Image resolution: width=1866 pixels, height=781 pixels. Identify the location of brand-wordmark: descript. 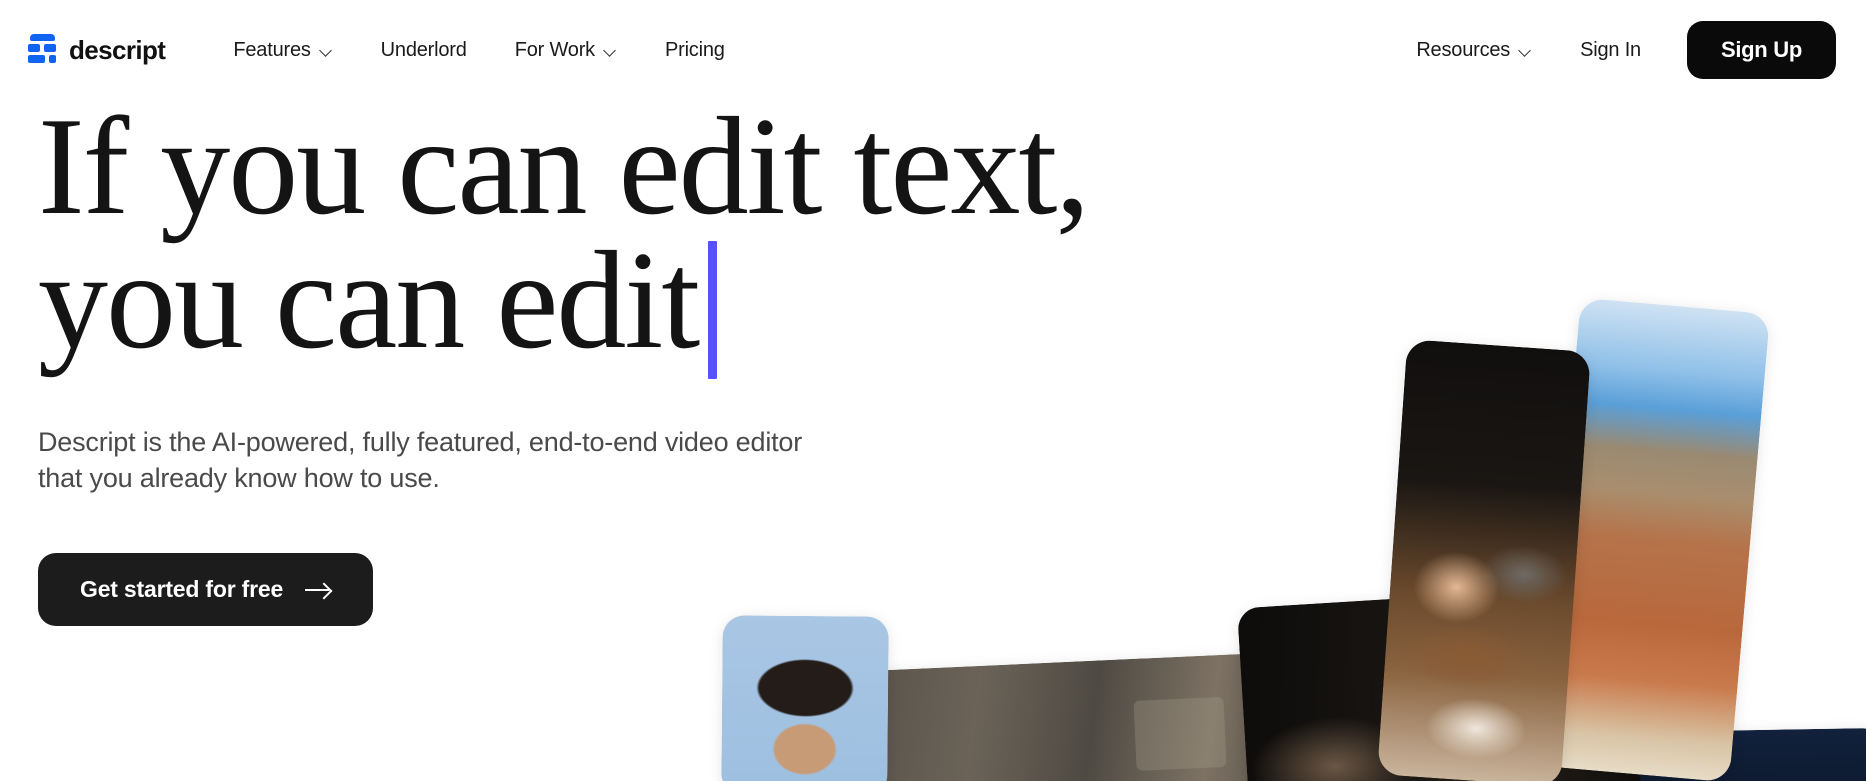
(117, 50).